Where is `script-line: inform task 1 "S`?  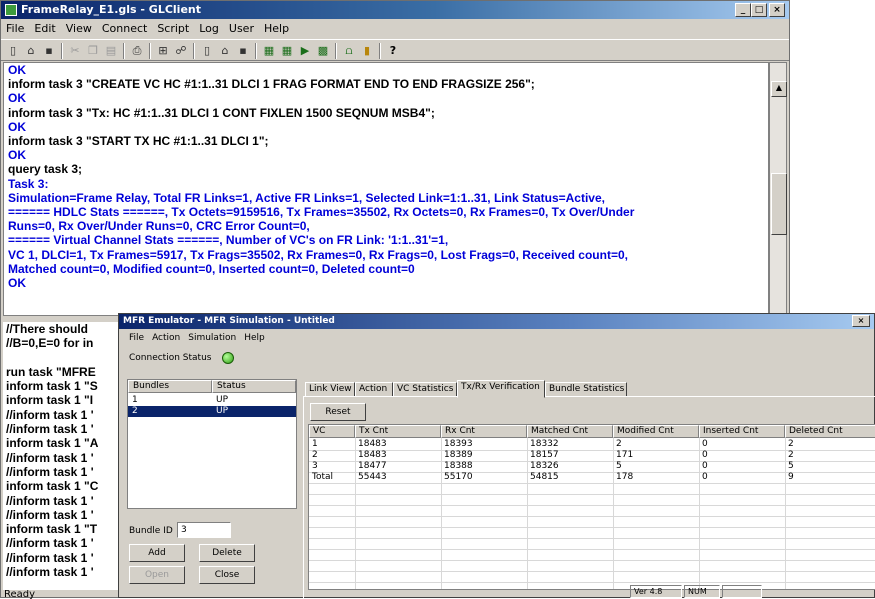
script-line: inform task 1 "S is located at coordinates (52, 386).